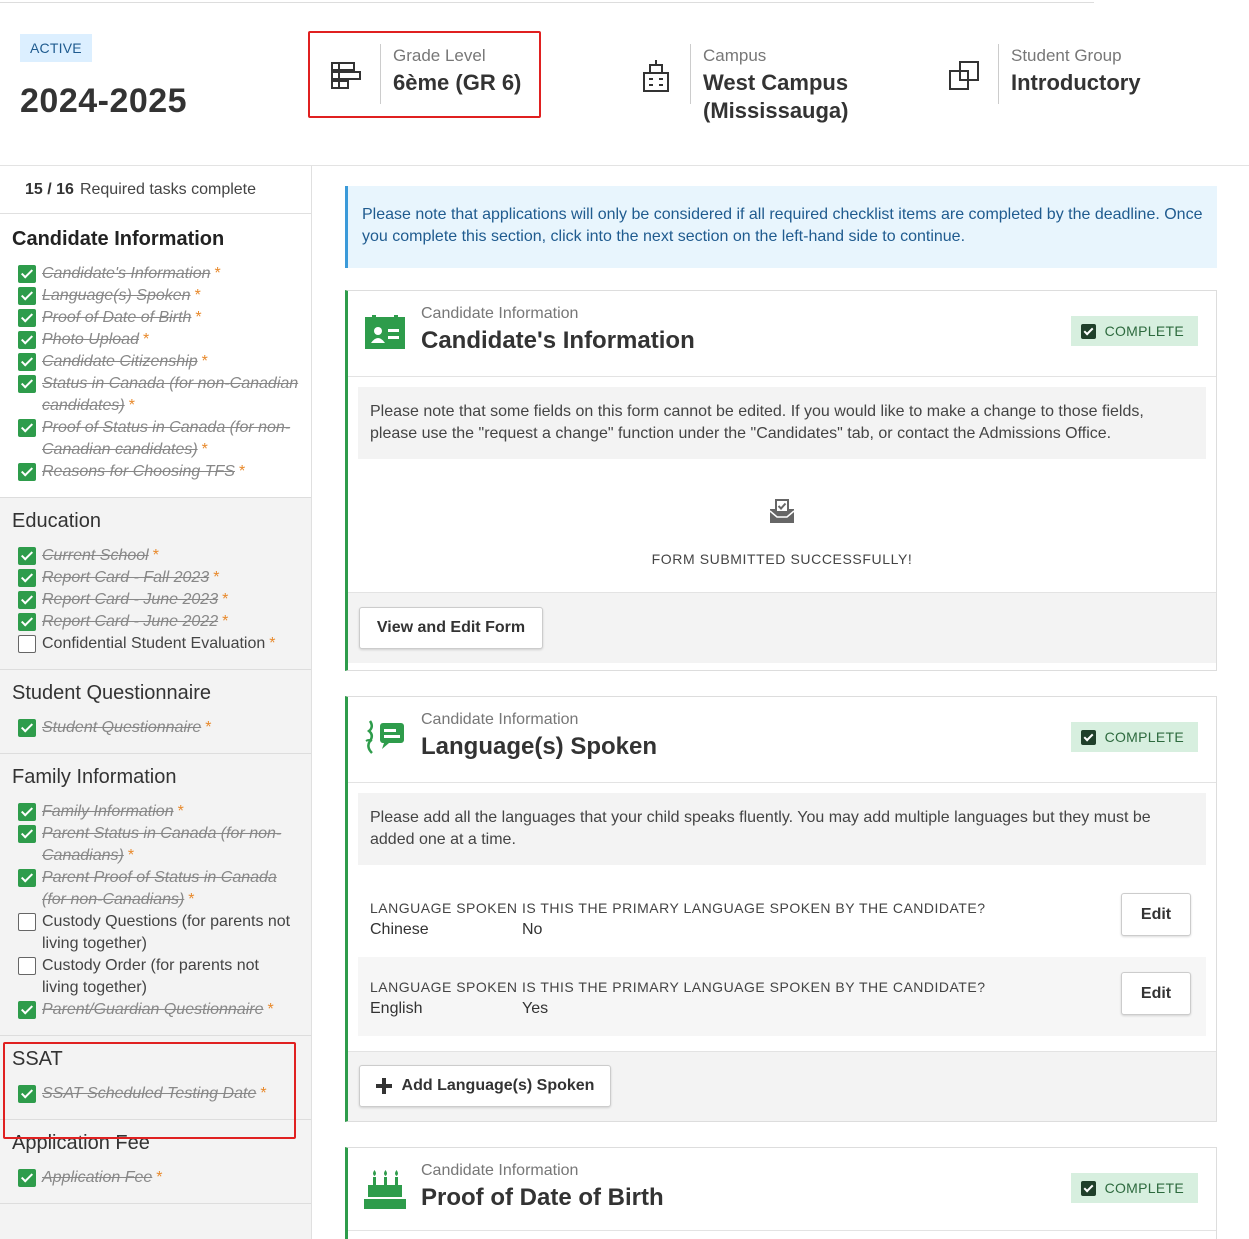  What do you see at coordinates (735, 55) in the screenshot?
I see `campus-label: Campus` at bounding box center [735, 55].